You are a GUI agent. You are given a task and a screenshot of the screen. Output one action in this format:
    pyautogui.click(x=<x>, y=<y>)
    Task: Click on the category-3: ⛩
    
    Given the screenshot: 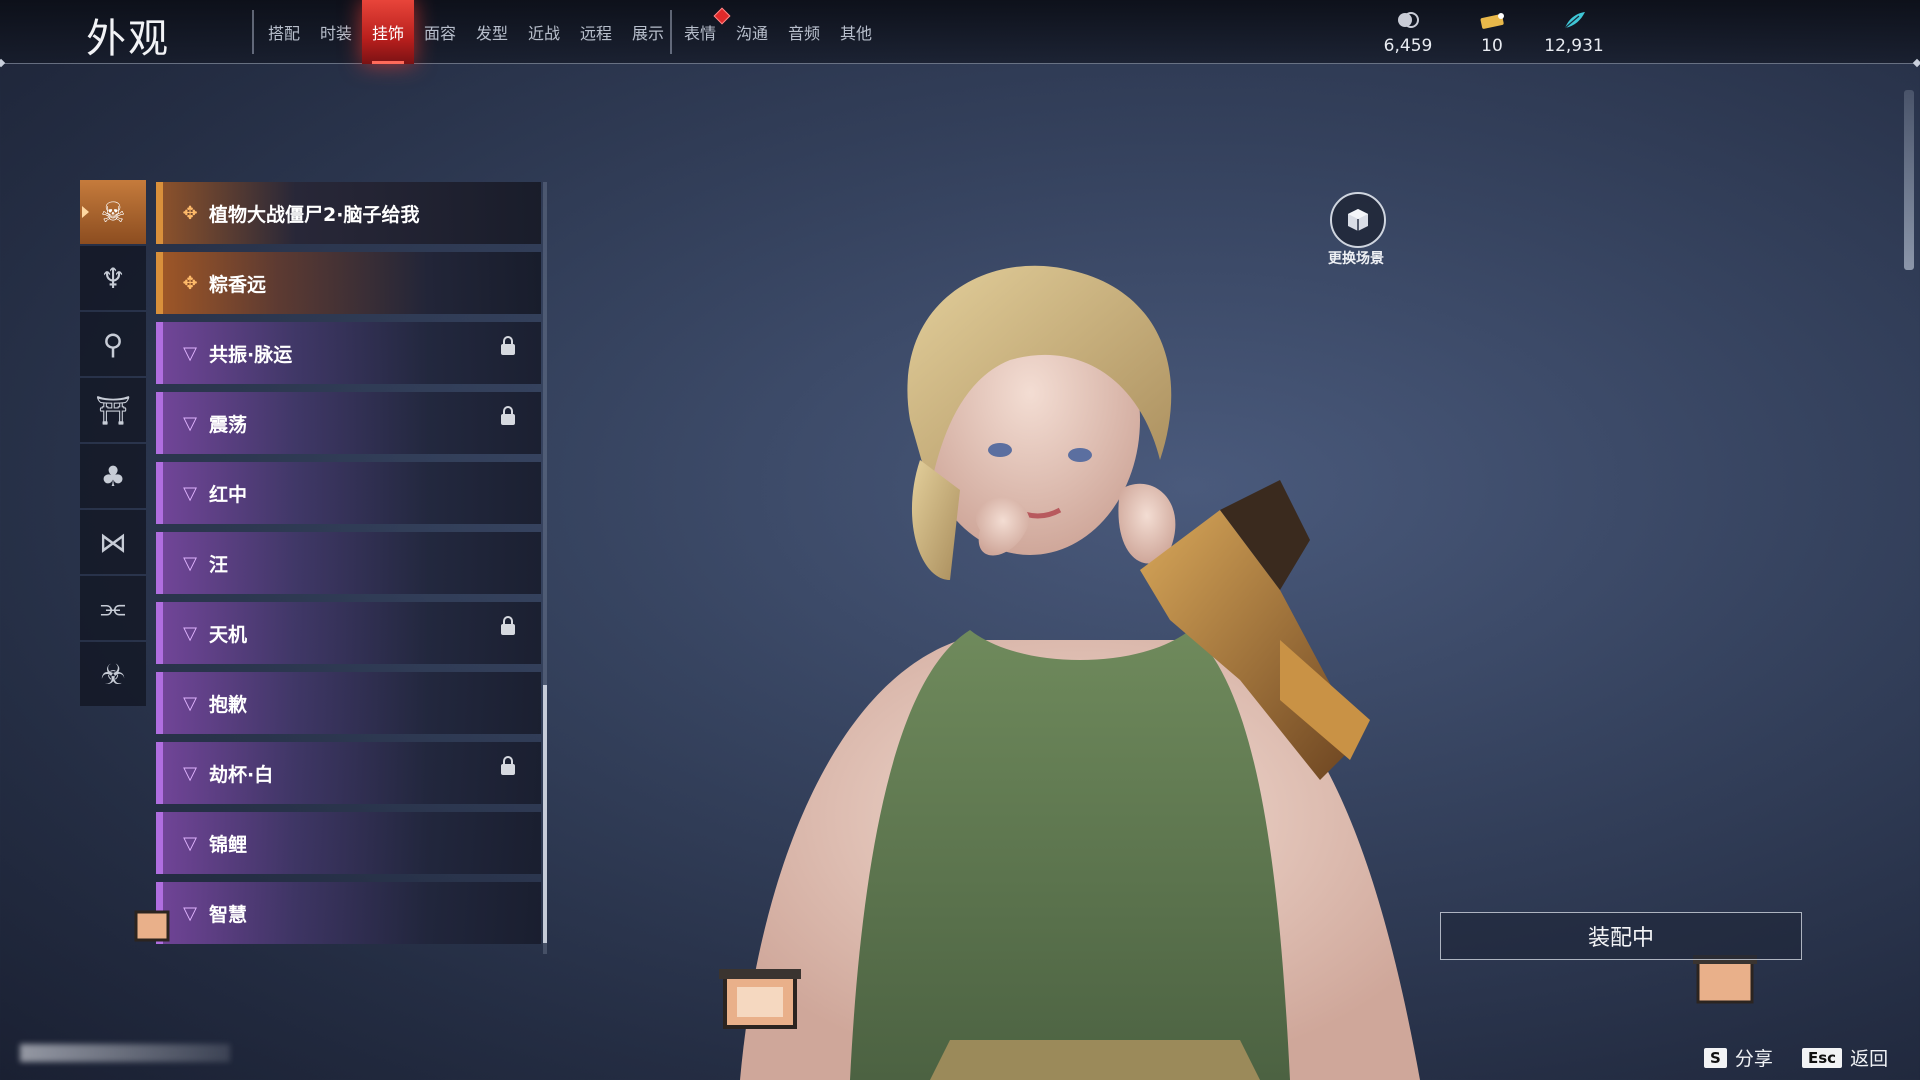 What is the action you would take?
    pyautogui.click(x=113, y=410)
    